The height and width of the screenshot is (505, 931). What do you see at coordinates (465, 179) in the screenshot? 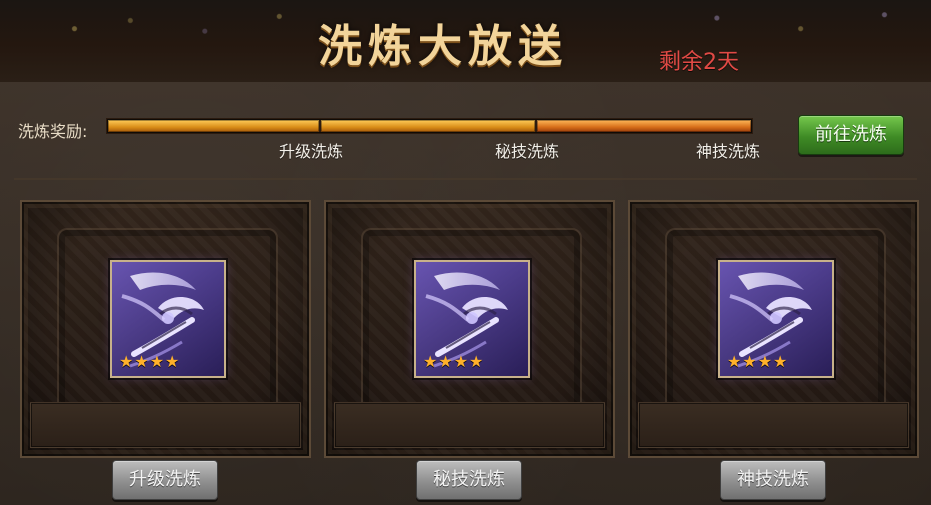
I see `section-divider` at bounding box center [465, 179].